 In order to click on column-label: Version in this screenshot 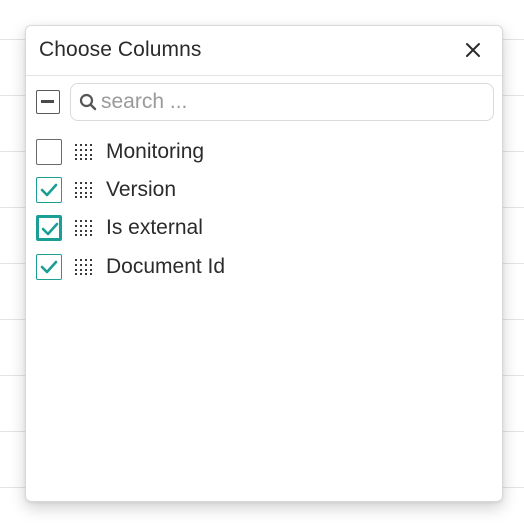, I will do `click(141, 189)`.